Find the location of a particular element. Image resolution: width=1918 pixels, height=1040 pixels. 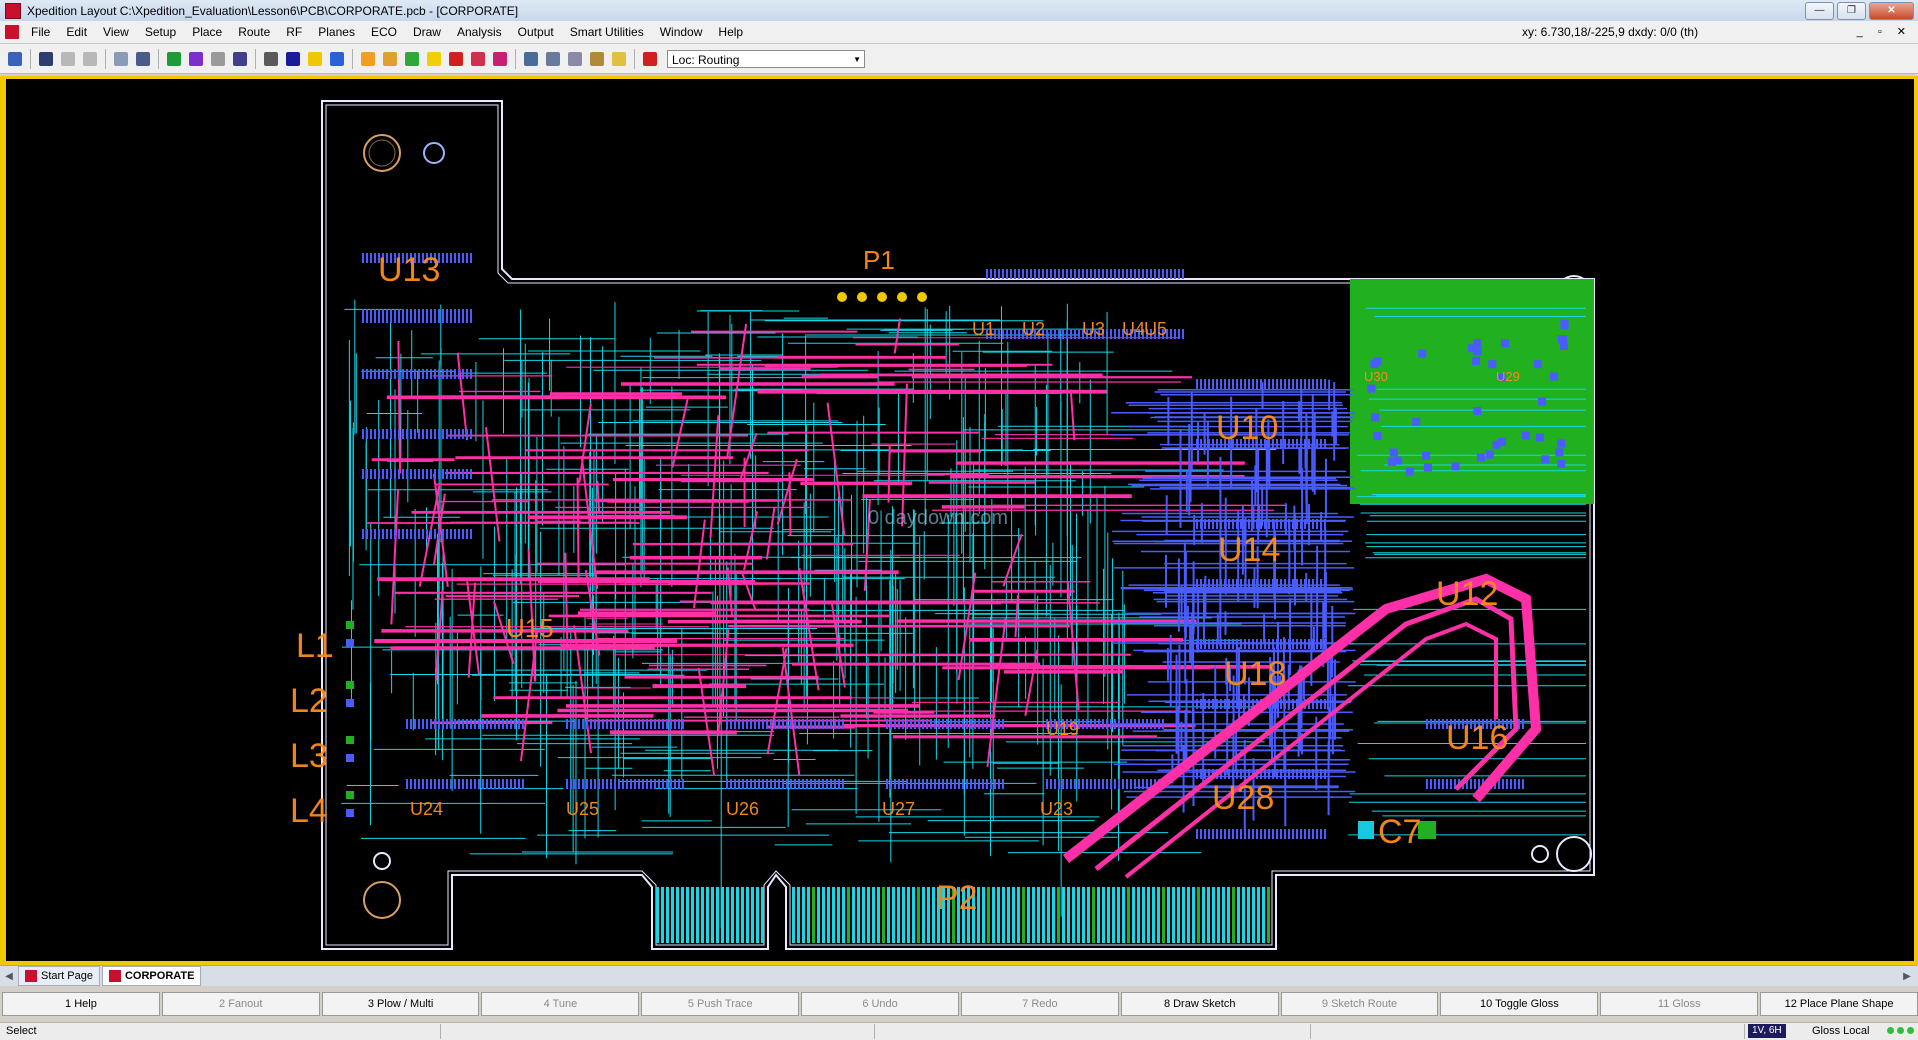

tab-scroll-right-icon: ▶ is located at coordinates (1907, 976).